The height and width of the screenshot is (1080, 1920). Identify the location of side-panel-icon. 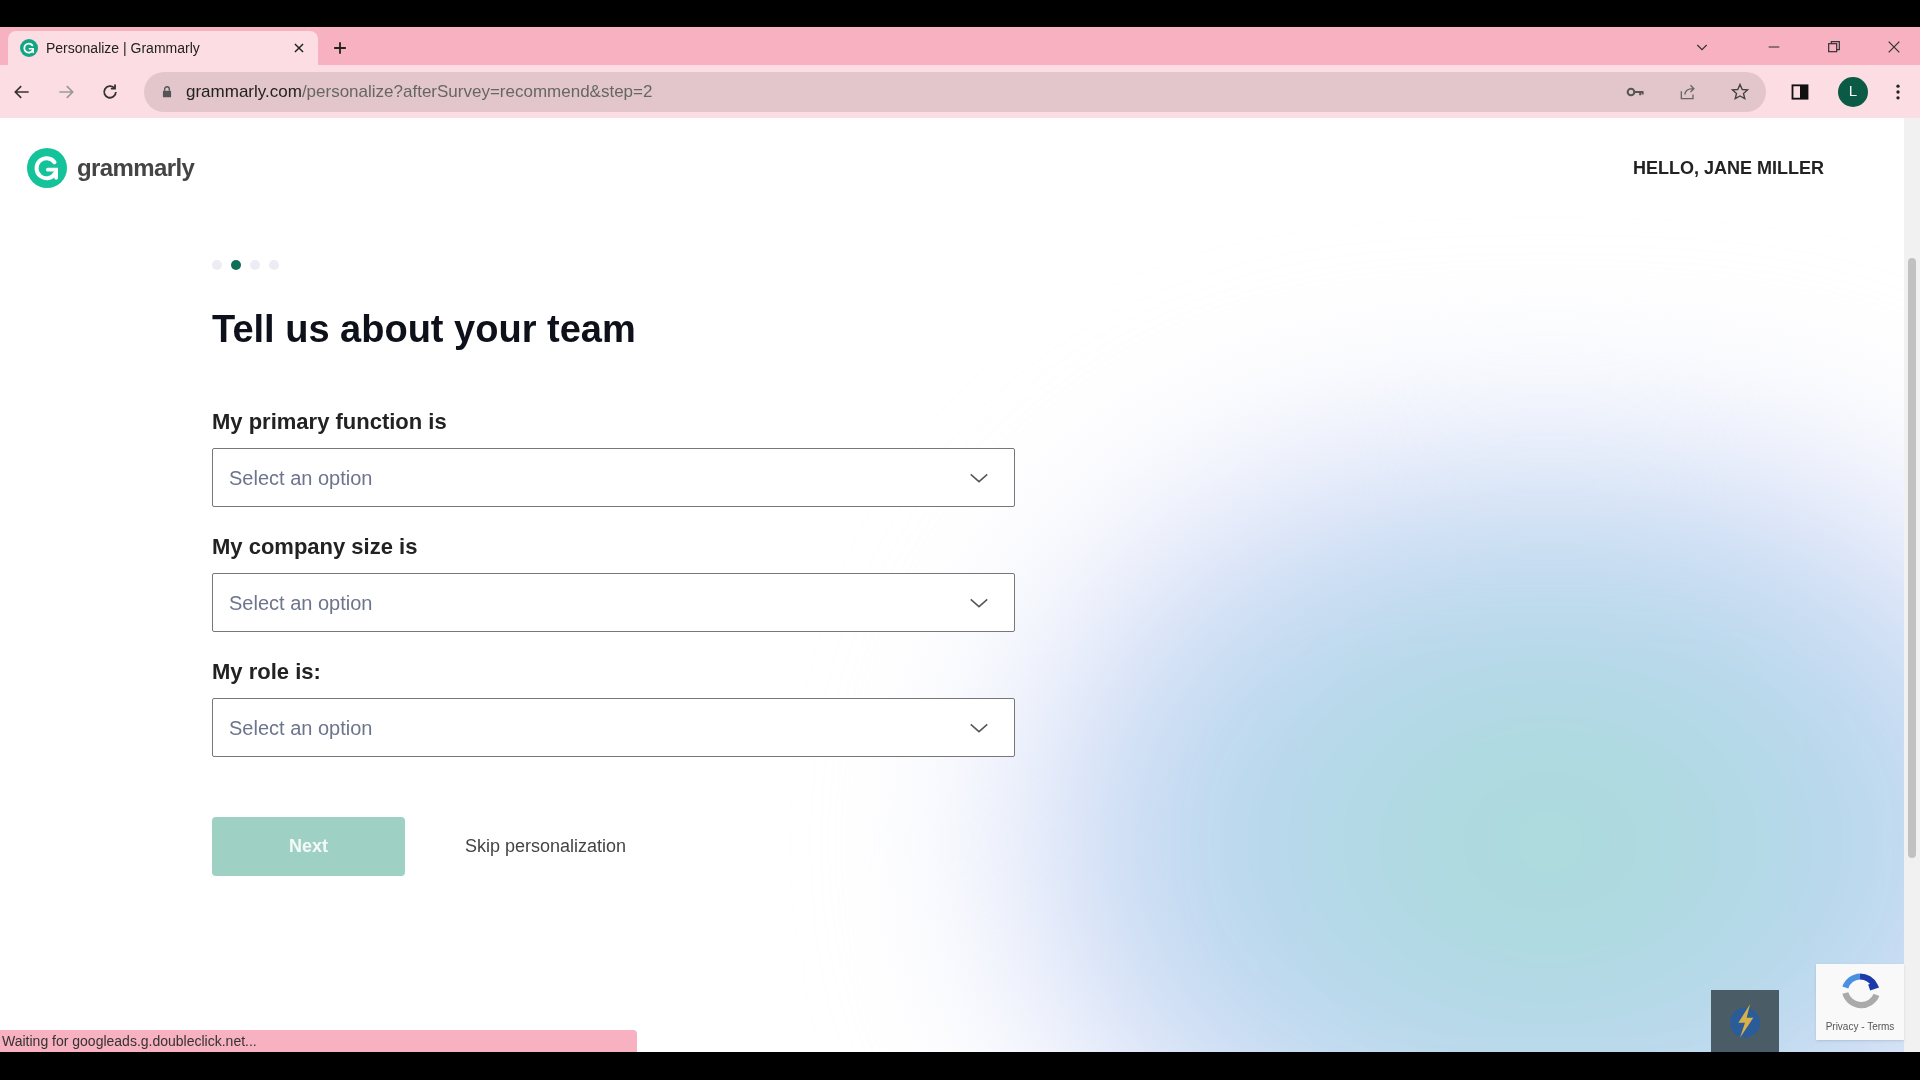
(1800, 91).